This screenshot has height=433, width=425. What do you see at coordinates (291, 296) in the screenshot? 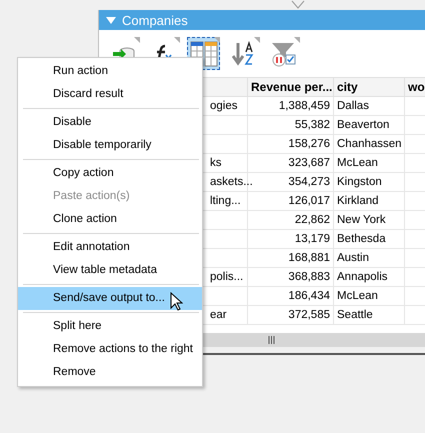
I see `table-cell: 186,434` at bounding box center [291, 296].